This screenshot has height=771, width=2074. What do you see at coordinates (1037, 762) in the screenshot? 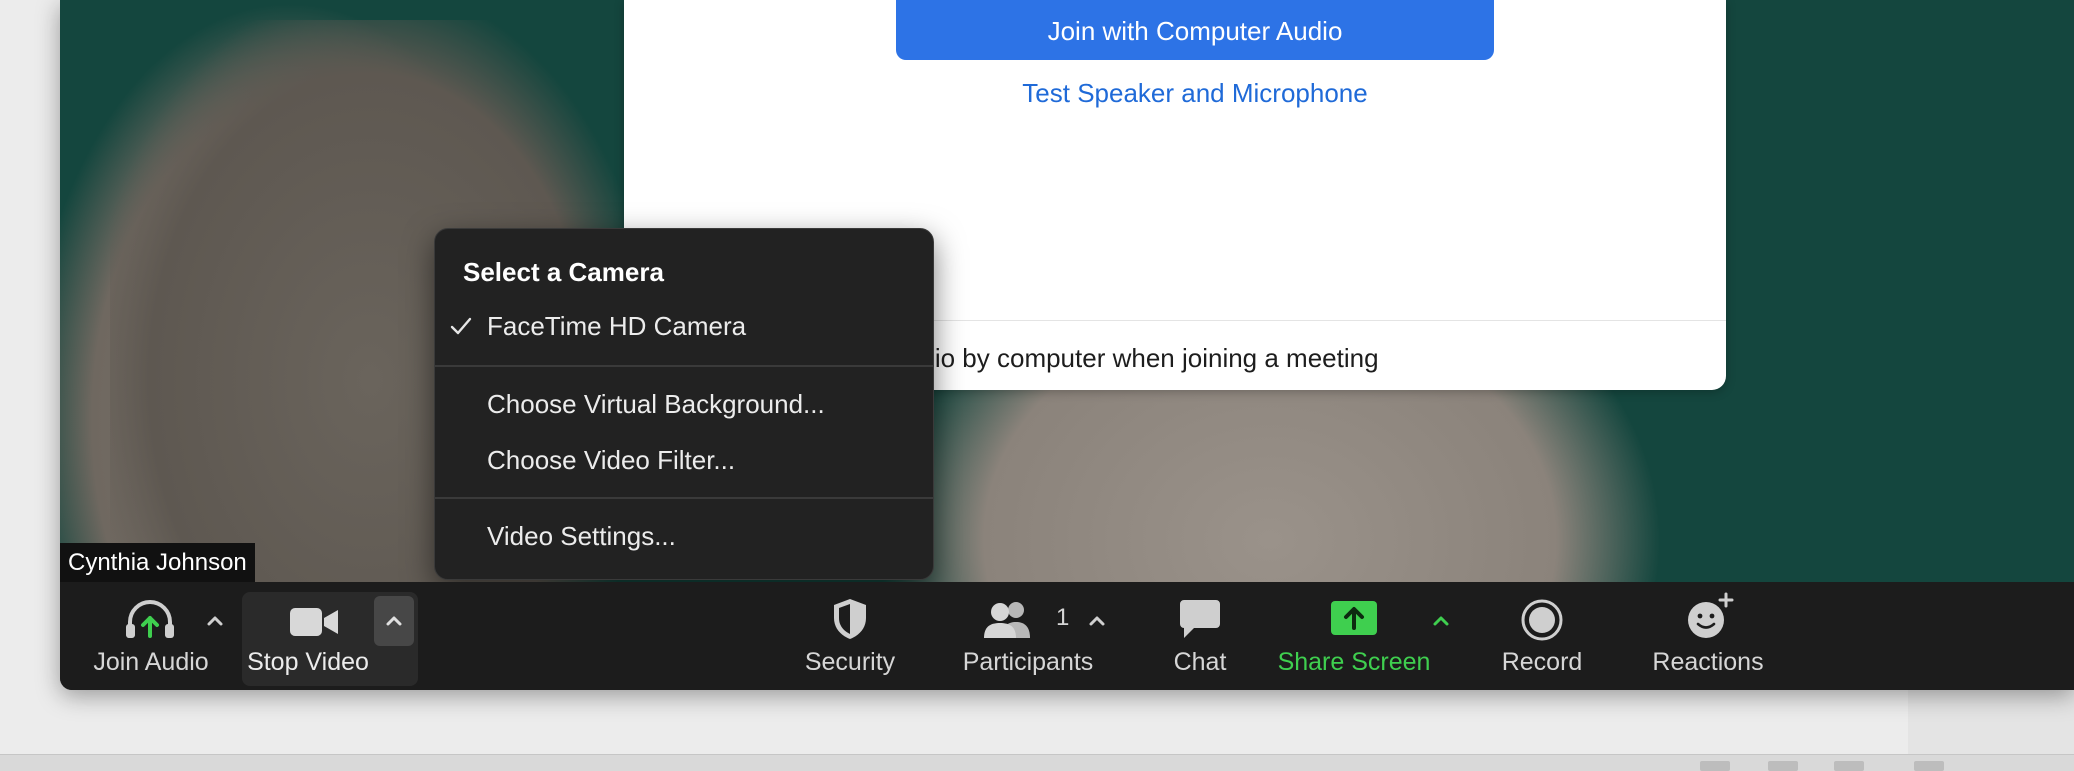
I see `background-status-strip` at bounding box center [1037, 762].